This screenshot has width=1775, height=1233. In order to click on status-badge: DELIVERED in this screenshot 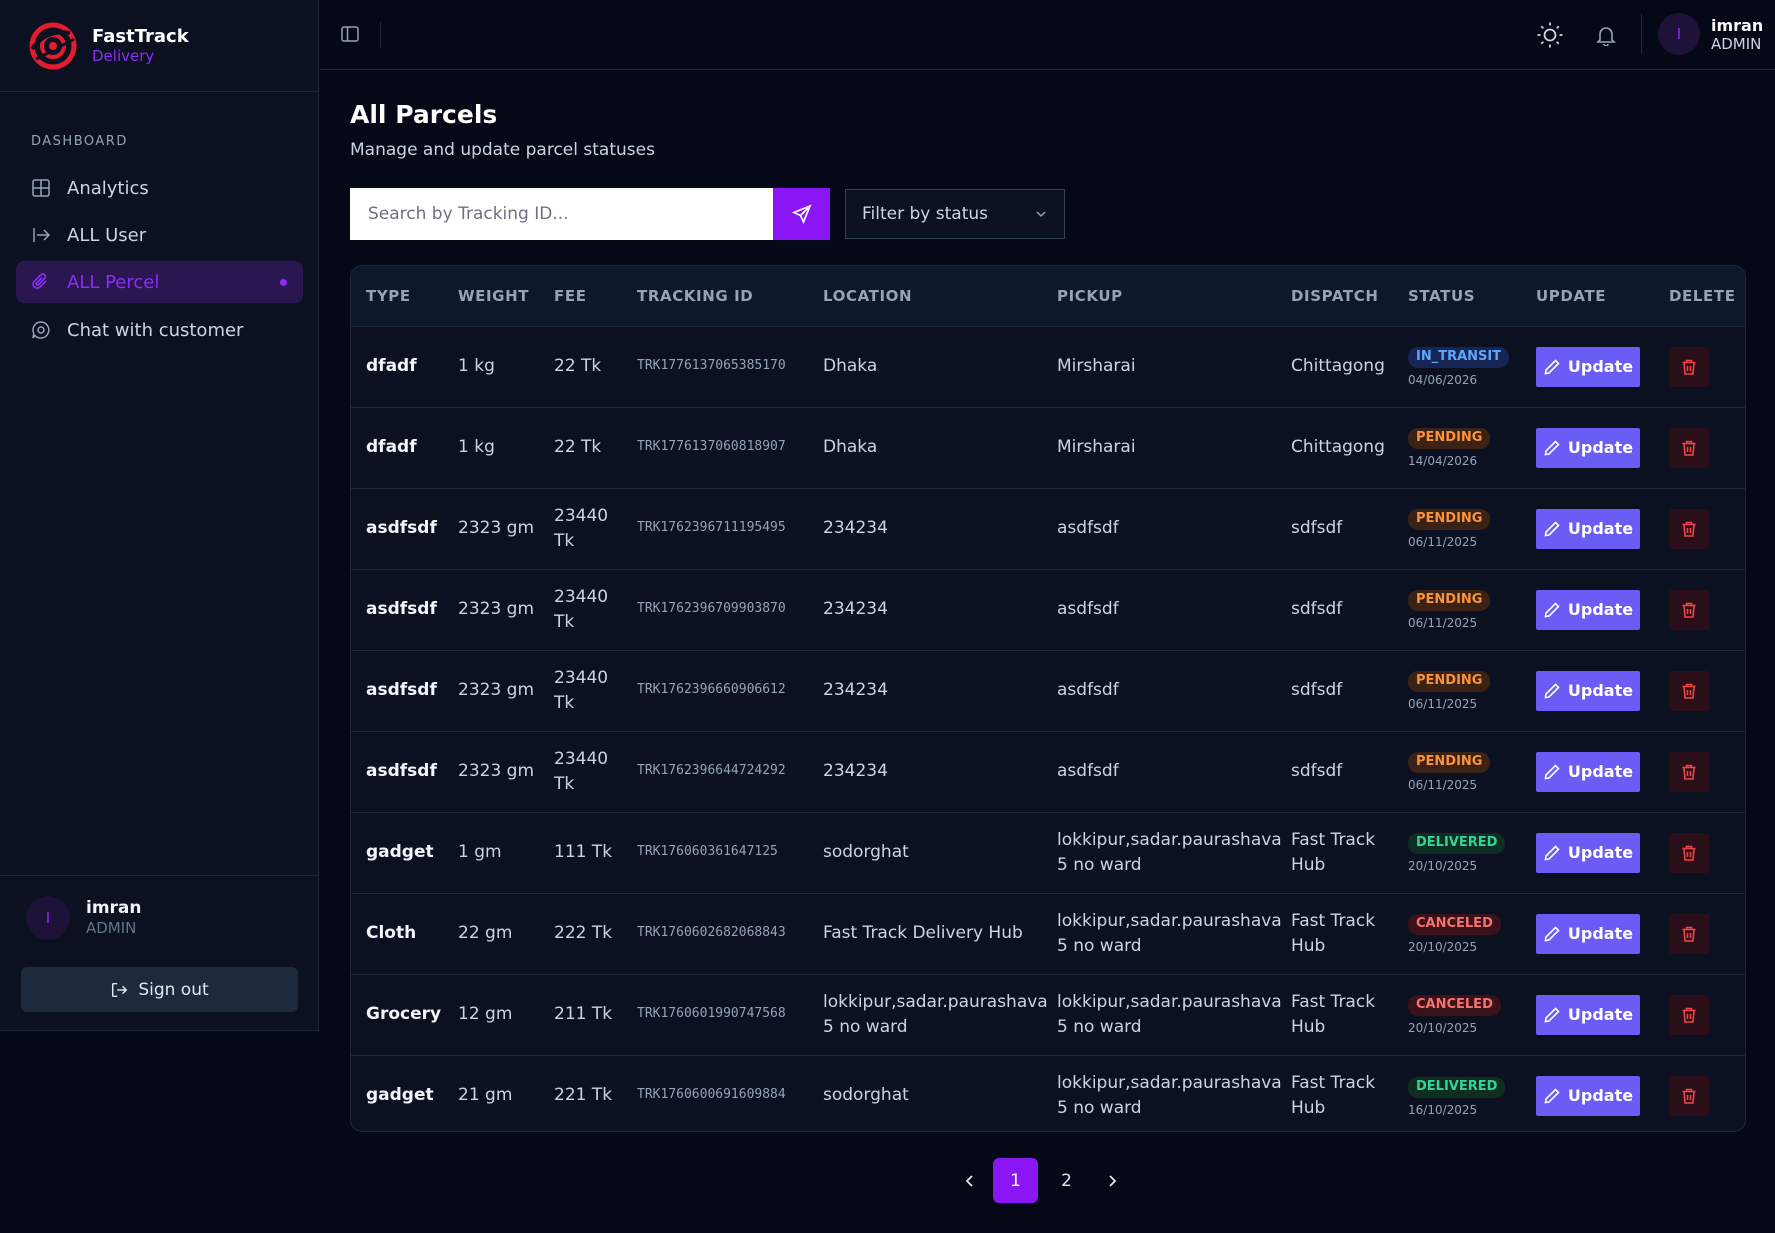, I will do `click(1457, 844)`.